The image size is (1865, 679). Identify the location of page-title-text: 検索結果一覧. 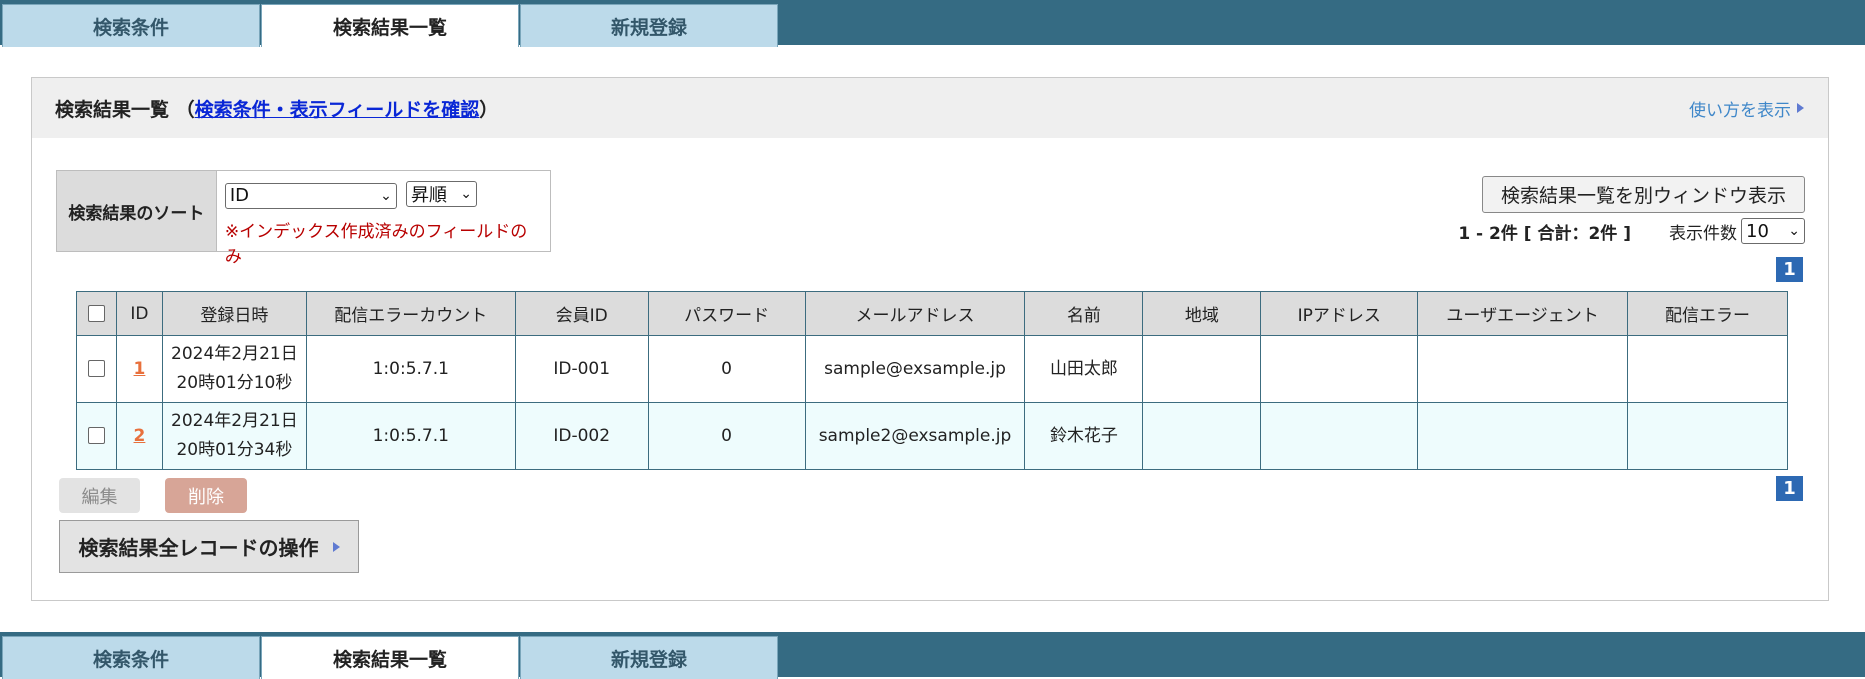
(112, 109).